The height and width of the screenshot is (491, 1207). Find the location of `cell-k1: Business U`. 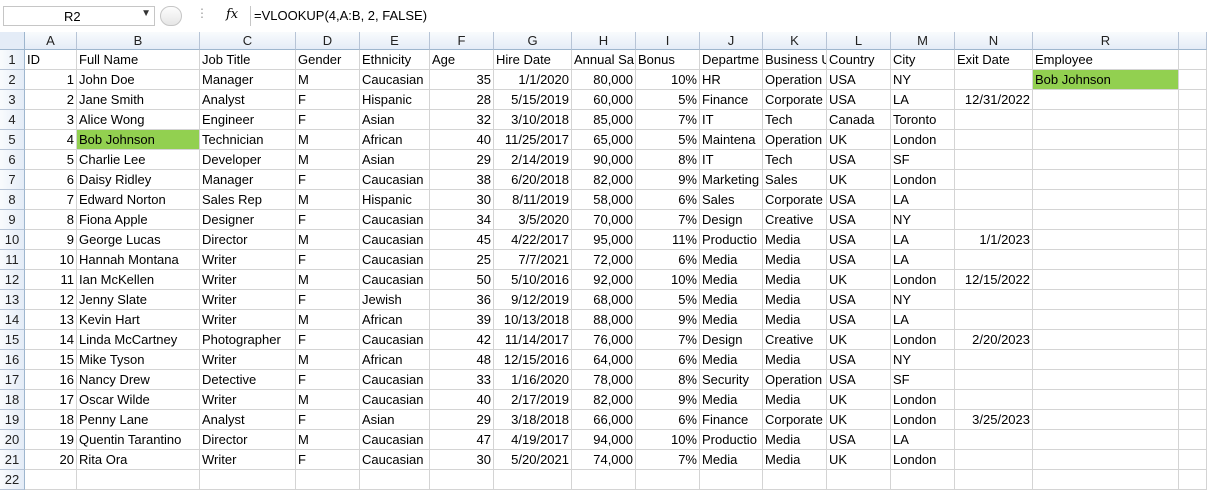

cell-k1: Business U is located at coordinates (795, 60).